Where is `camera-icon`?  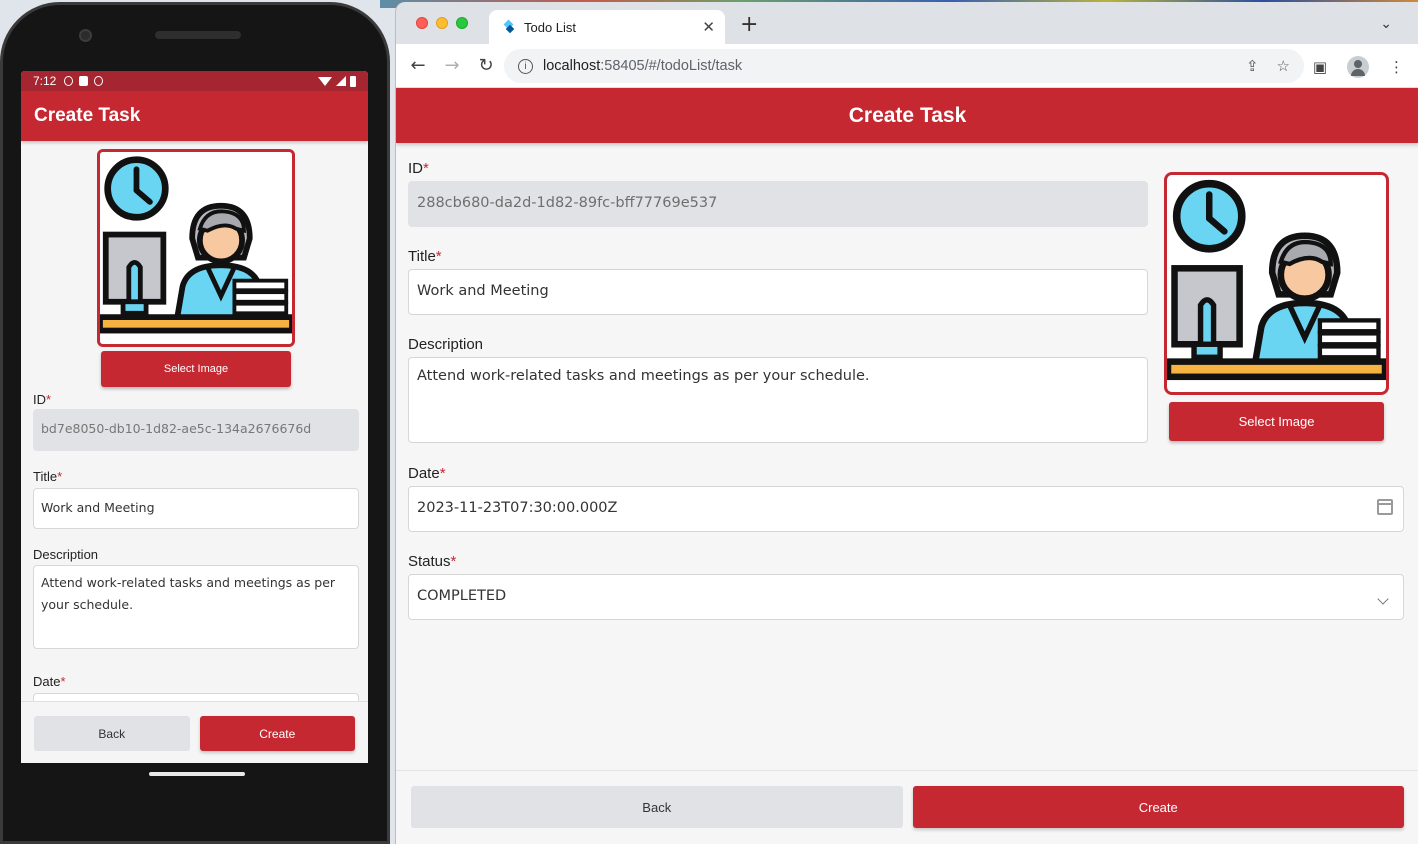 camera-icon is located at coordinates (85, 35).